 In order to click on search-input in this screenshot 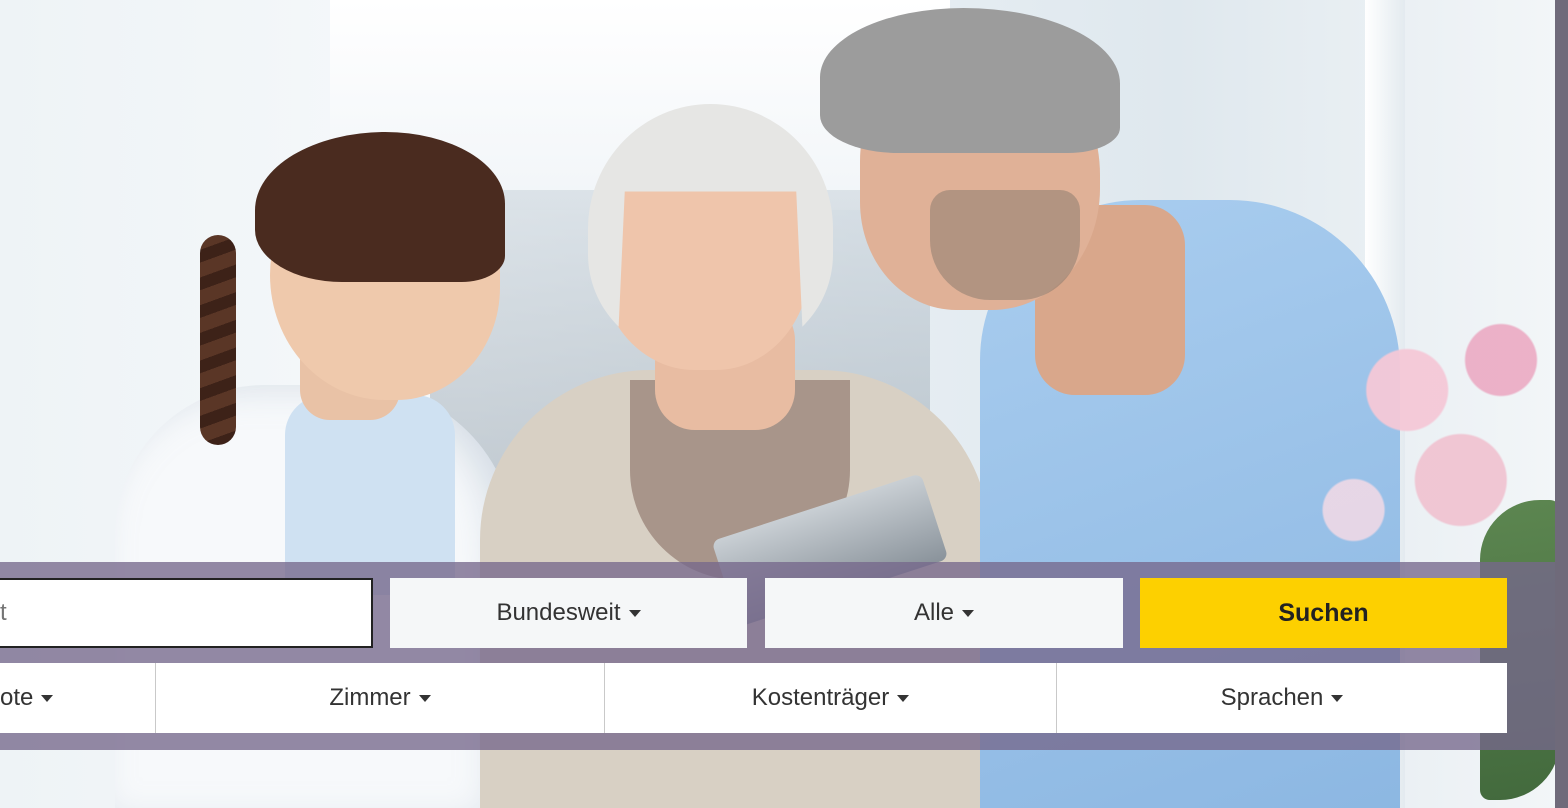, I will do `click(186, 613)`.